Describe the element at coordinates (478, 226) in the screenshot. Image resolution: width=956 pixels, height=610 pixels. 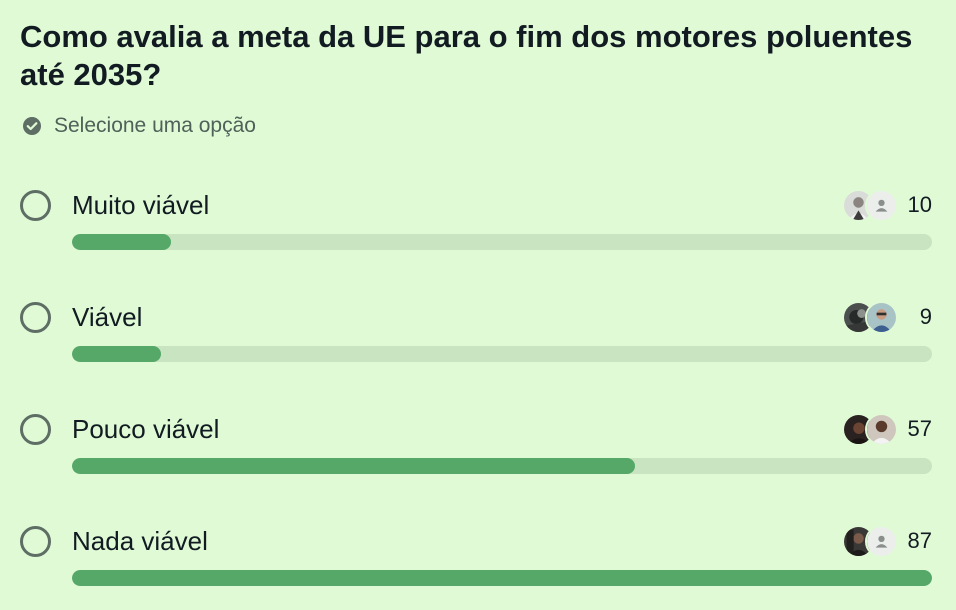
I see `poll-option-muito-viavel: Muito viável 10` at that location.